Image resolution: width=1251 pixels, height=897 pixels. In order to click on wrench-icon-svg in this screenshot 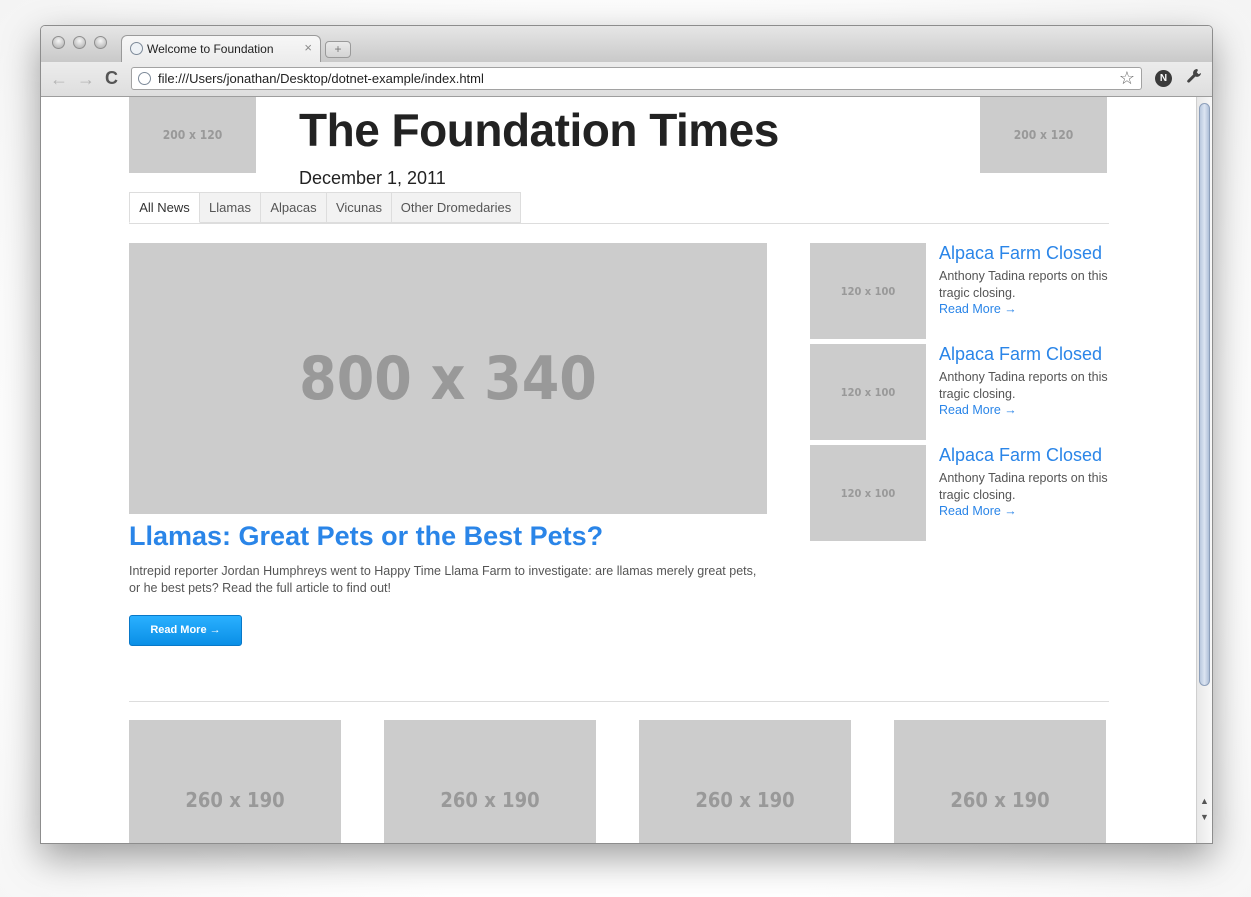, I will do `click(1194, 76)`.